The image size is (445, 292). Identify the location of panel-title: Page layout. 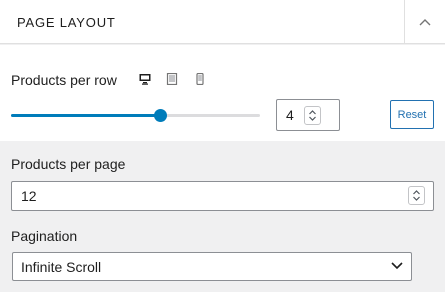
(66, 22).